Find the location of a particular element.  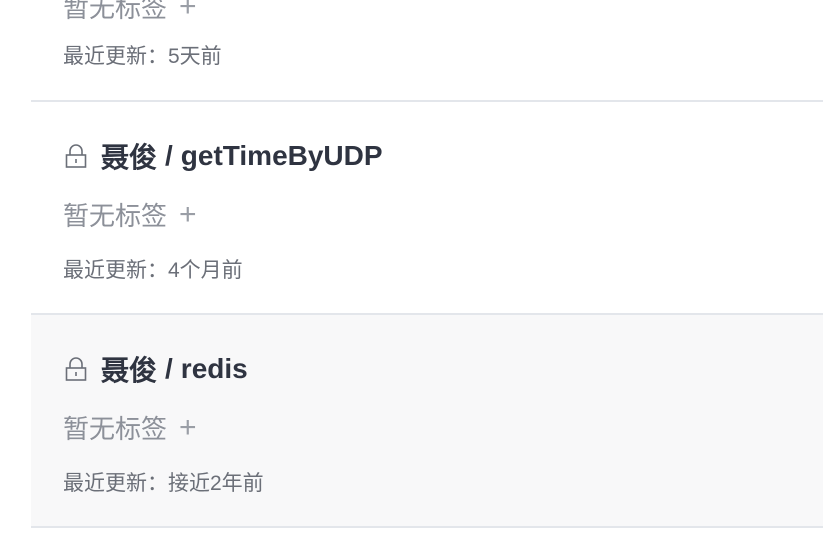

last-updated: 最近更新：5天前 is located at coordinates (142, 55).